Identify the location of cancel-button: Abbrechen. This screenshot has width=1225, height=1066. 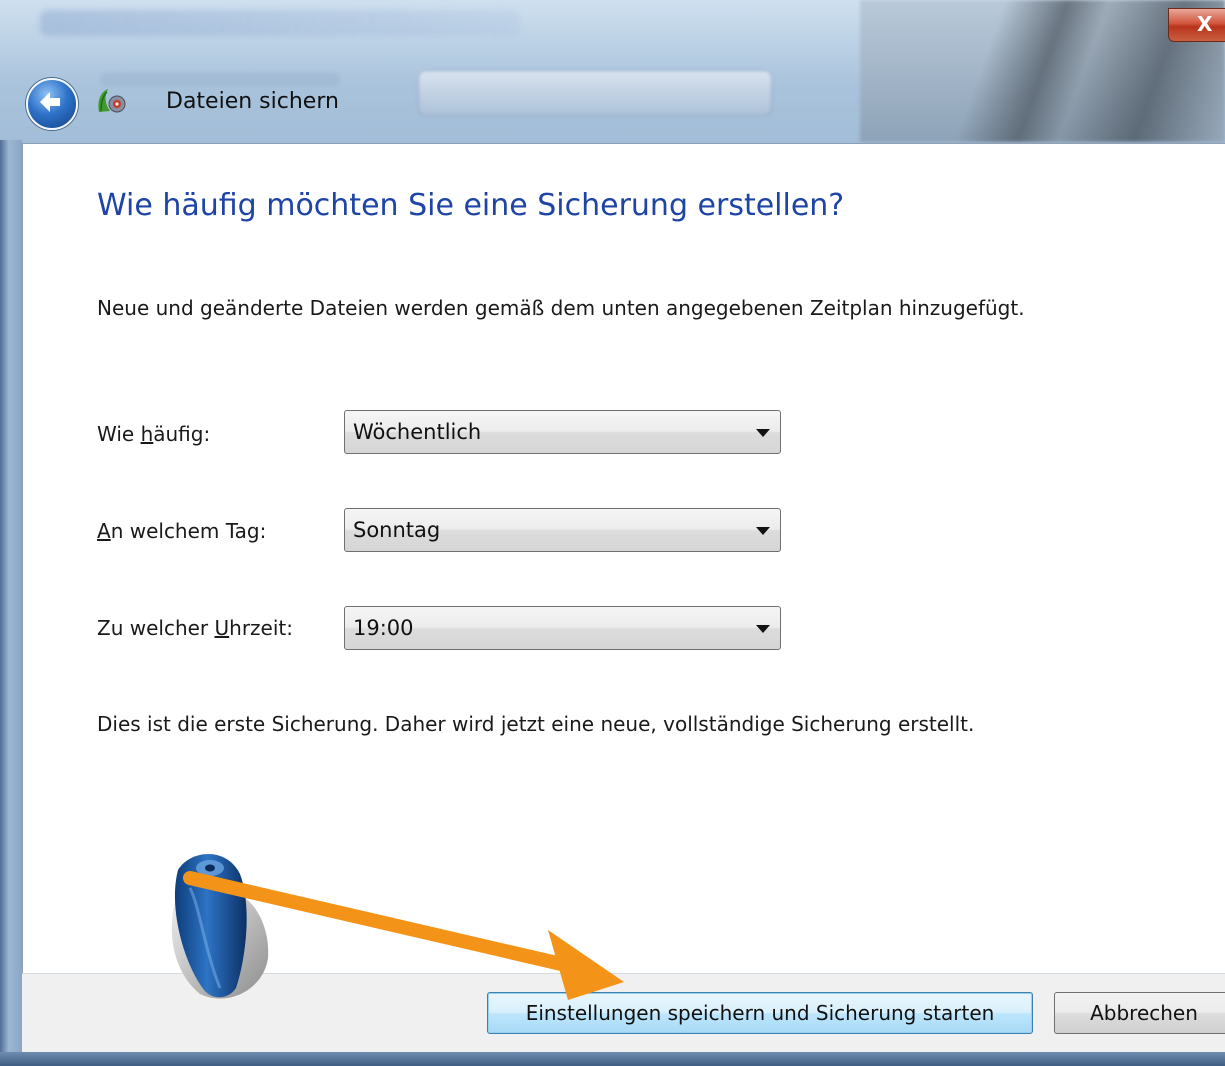
(1139, 1013).